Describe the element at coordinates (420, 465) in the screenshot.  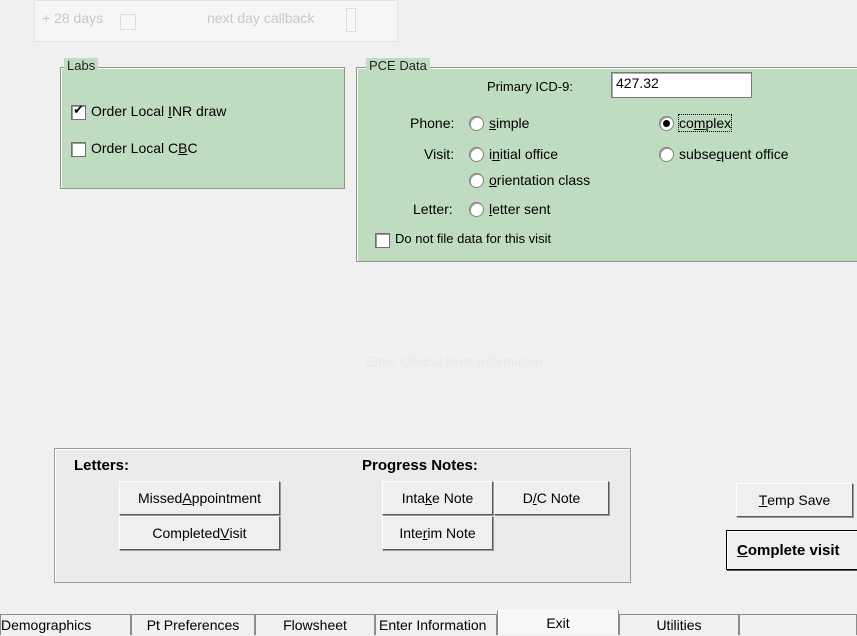
I see `progress-notes-title: Progress Notes:` at that location.